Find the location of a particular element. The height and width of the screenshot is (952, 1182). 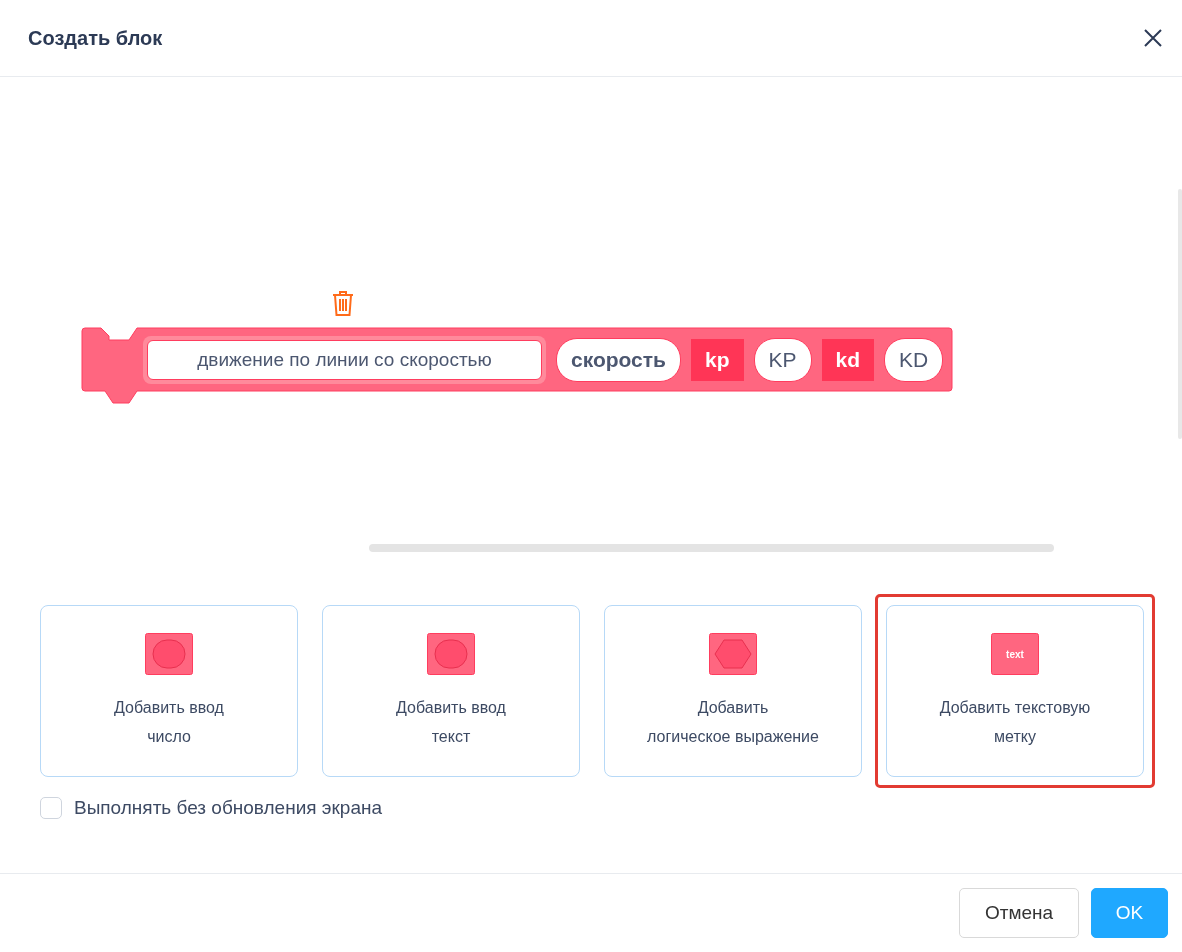

icon-text: text is located at coordinates (1015, 654).